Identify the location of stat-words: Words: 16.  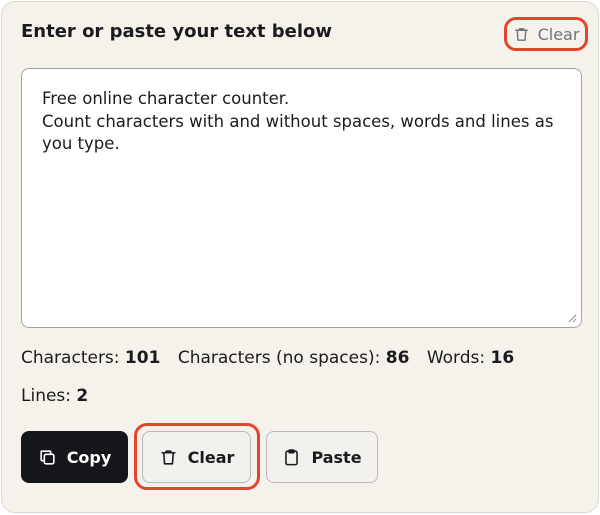
(470, 358).